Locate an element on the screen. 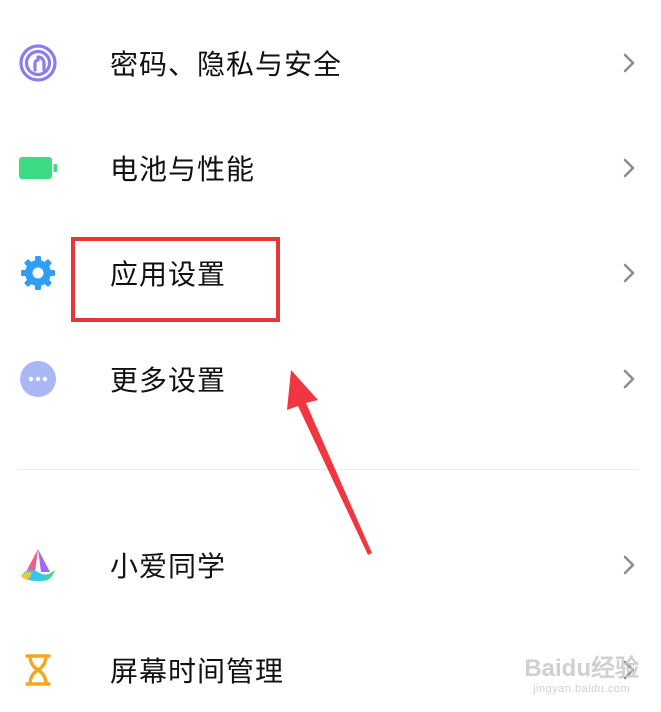 Image resolution: width=661 pixels, height=712 pixels. hourglass-icon is located at coordinates (38, 670).